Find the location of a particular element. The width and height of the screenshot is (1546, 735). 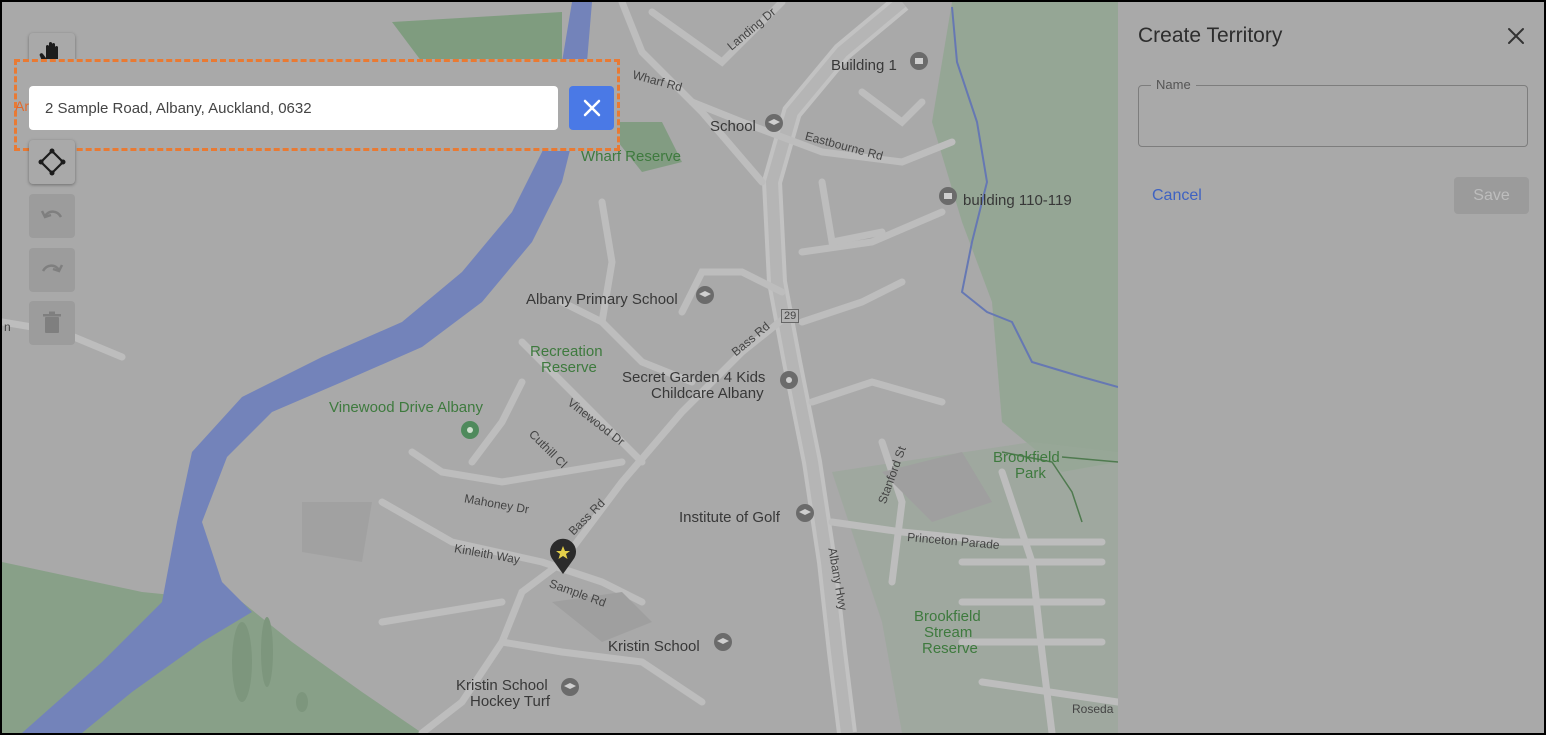

road-label-edge: n is located at coordinates (7, 327).